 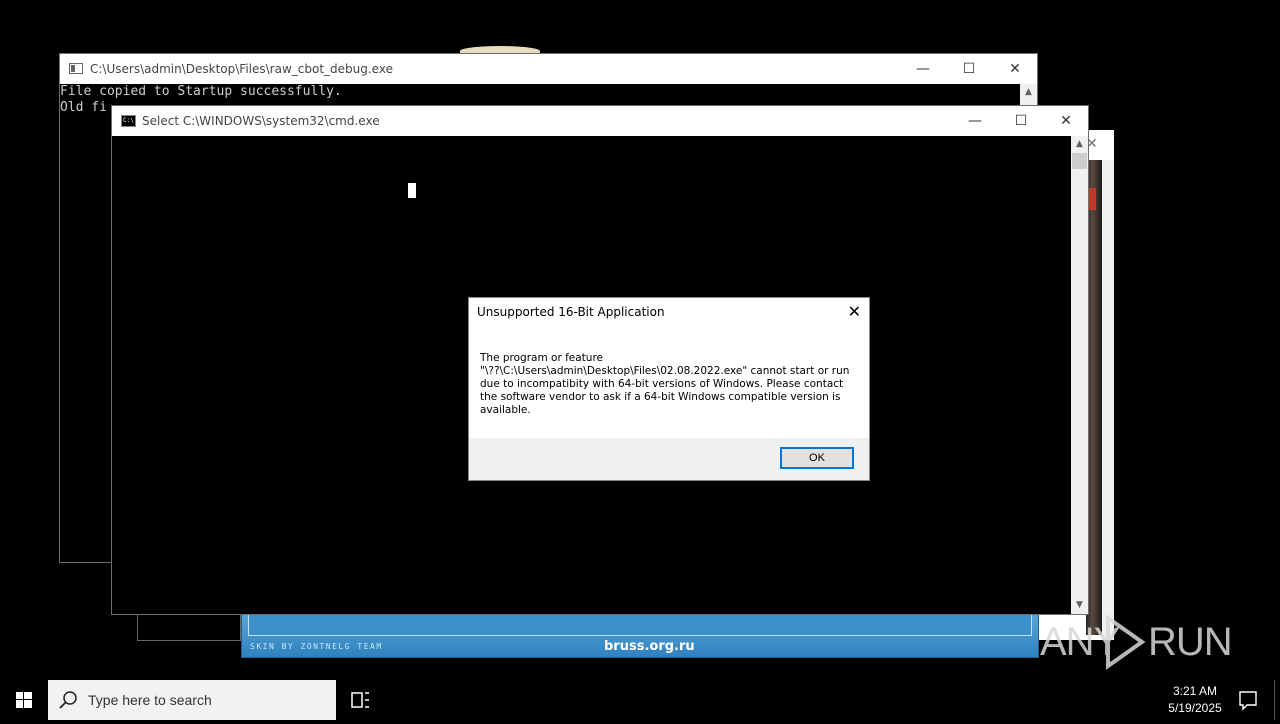 I want to click on console-line-1: File copied to Startup successfully., so click(x=201, y=91).